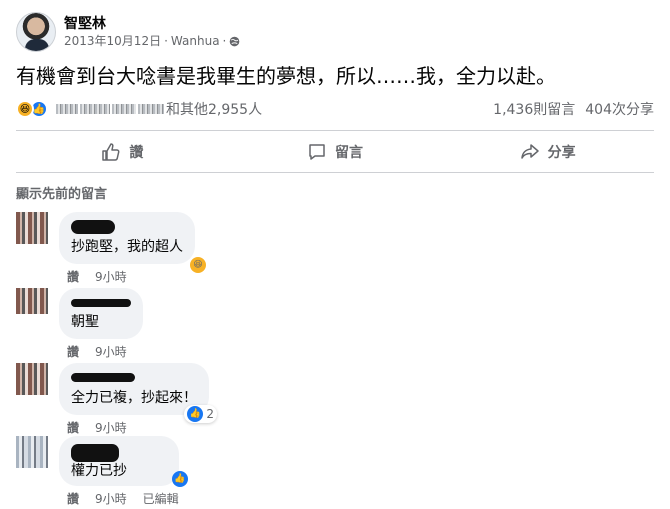 This screenshot has width=670, height=509. What do you see at coordinates (99, 471) in the screenshot?
I see `comment-text: 權力已抄` at bounding box center [99, 471].